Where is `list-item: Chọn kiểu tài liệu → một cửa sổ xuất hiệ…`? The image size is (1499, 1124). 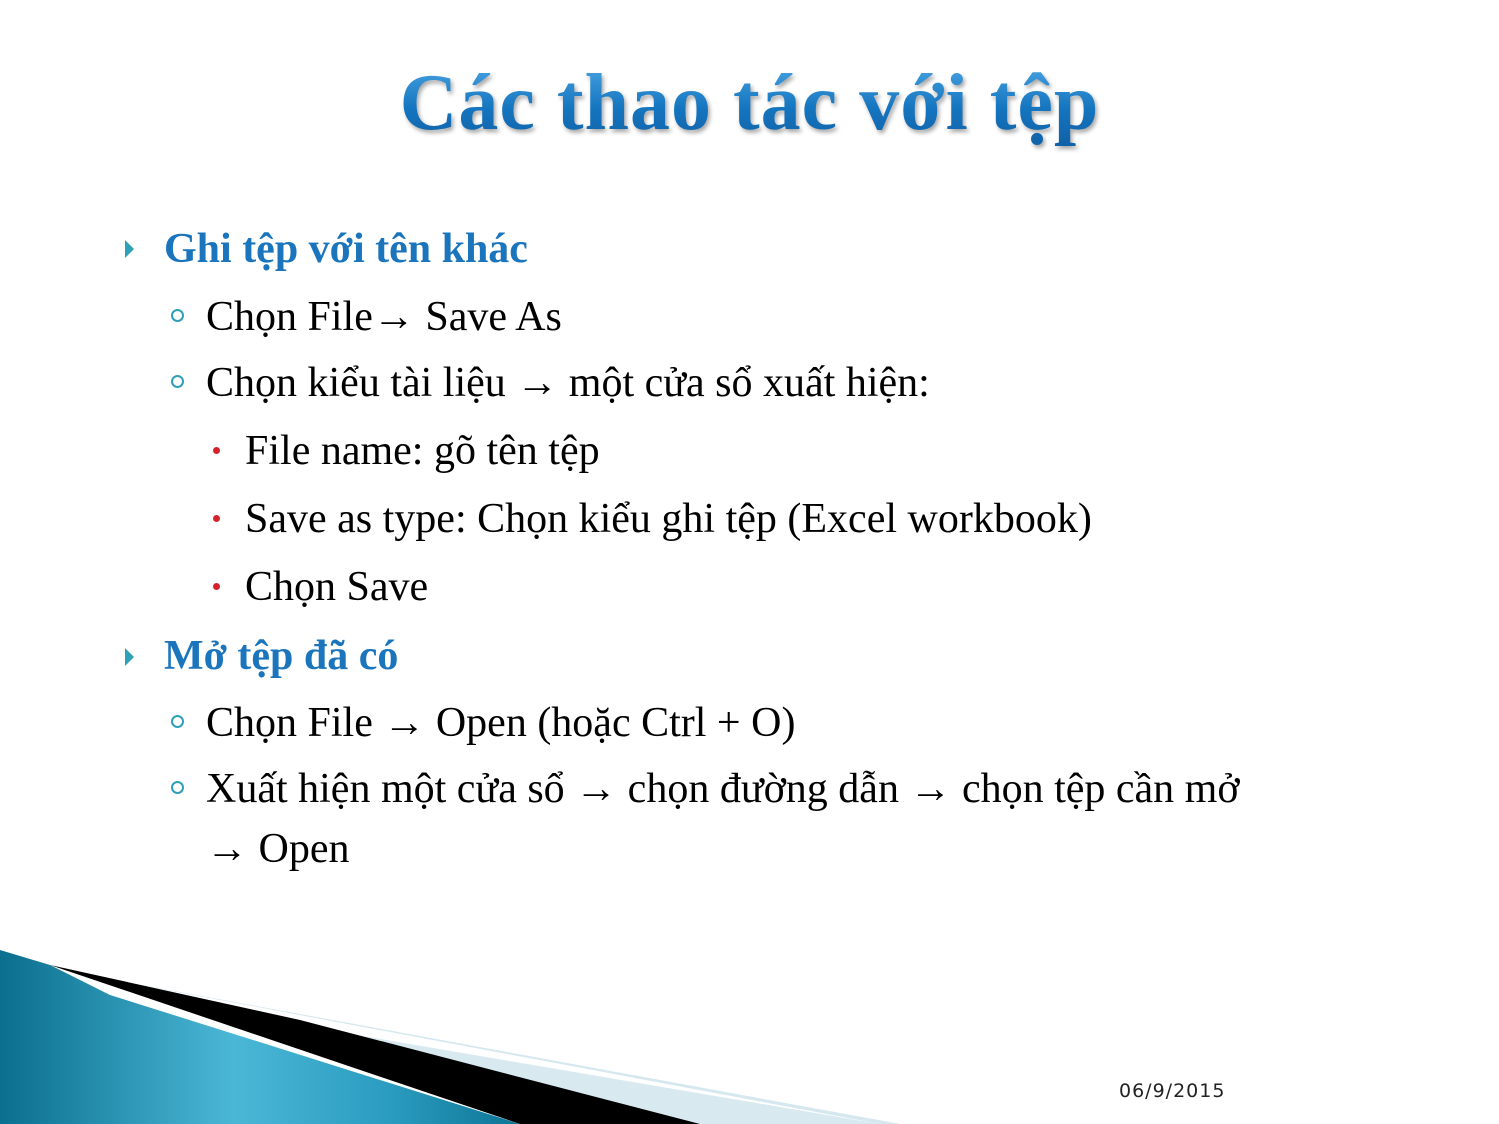 list-item: Chọn kiểu tài liệu → một cửa sổ xuất hiệ… is located at coordinates (568, 383).